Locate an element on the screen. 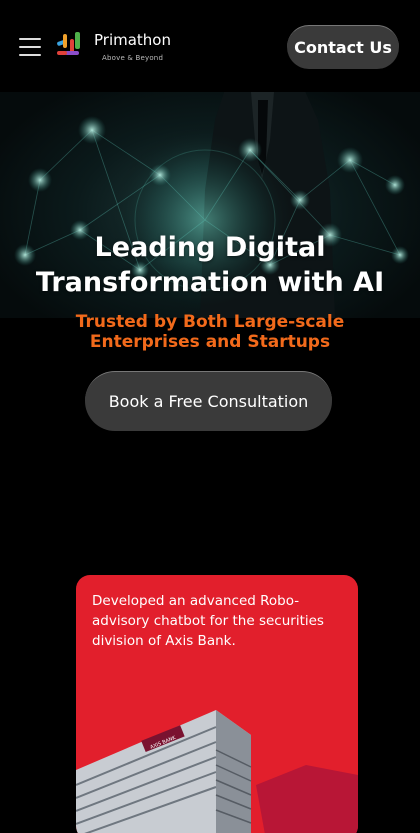  brand-tagline: Above & Beyond is located at coordinates (133, 58).